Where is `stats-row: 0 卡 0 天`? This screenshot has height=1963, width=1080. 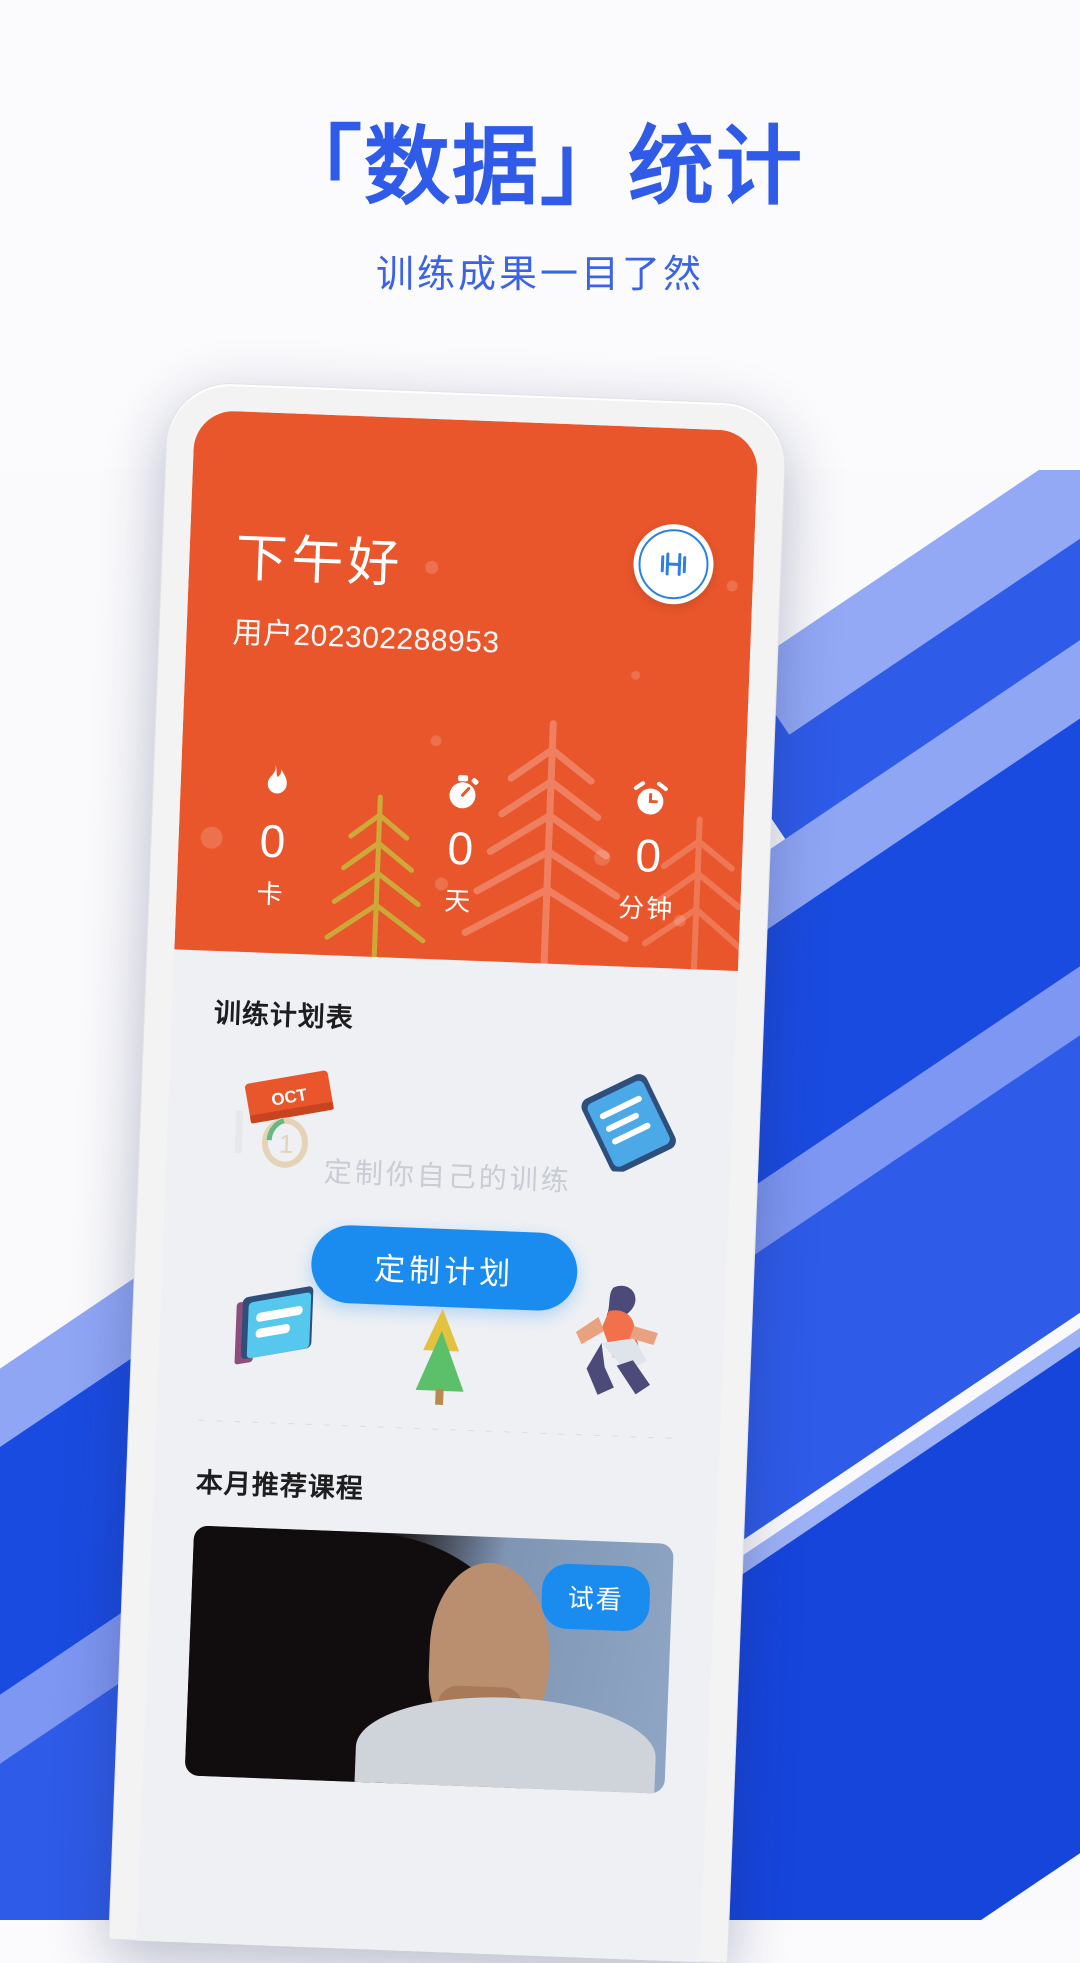
stats-row: 0 卡 0 天 is located at coordinates (460, 844).